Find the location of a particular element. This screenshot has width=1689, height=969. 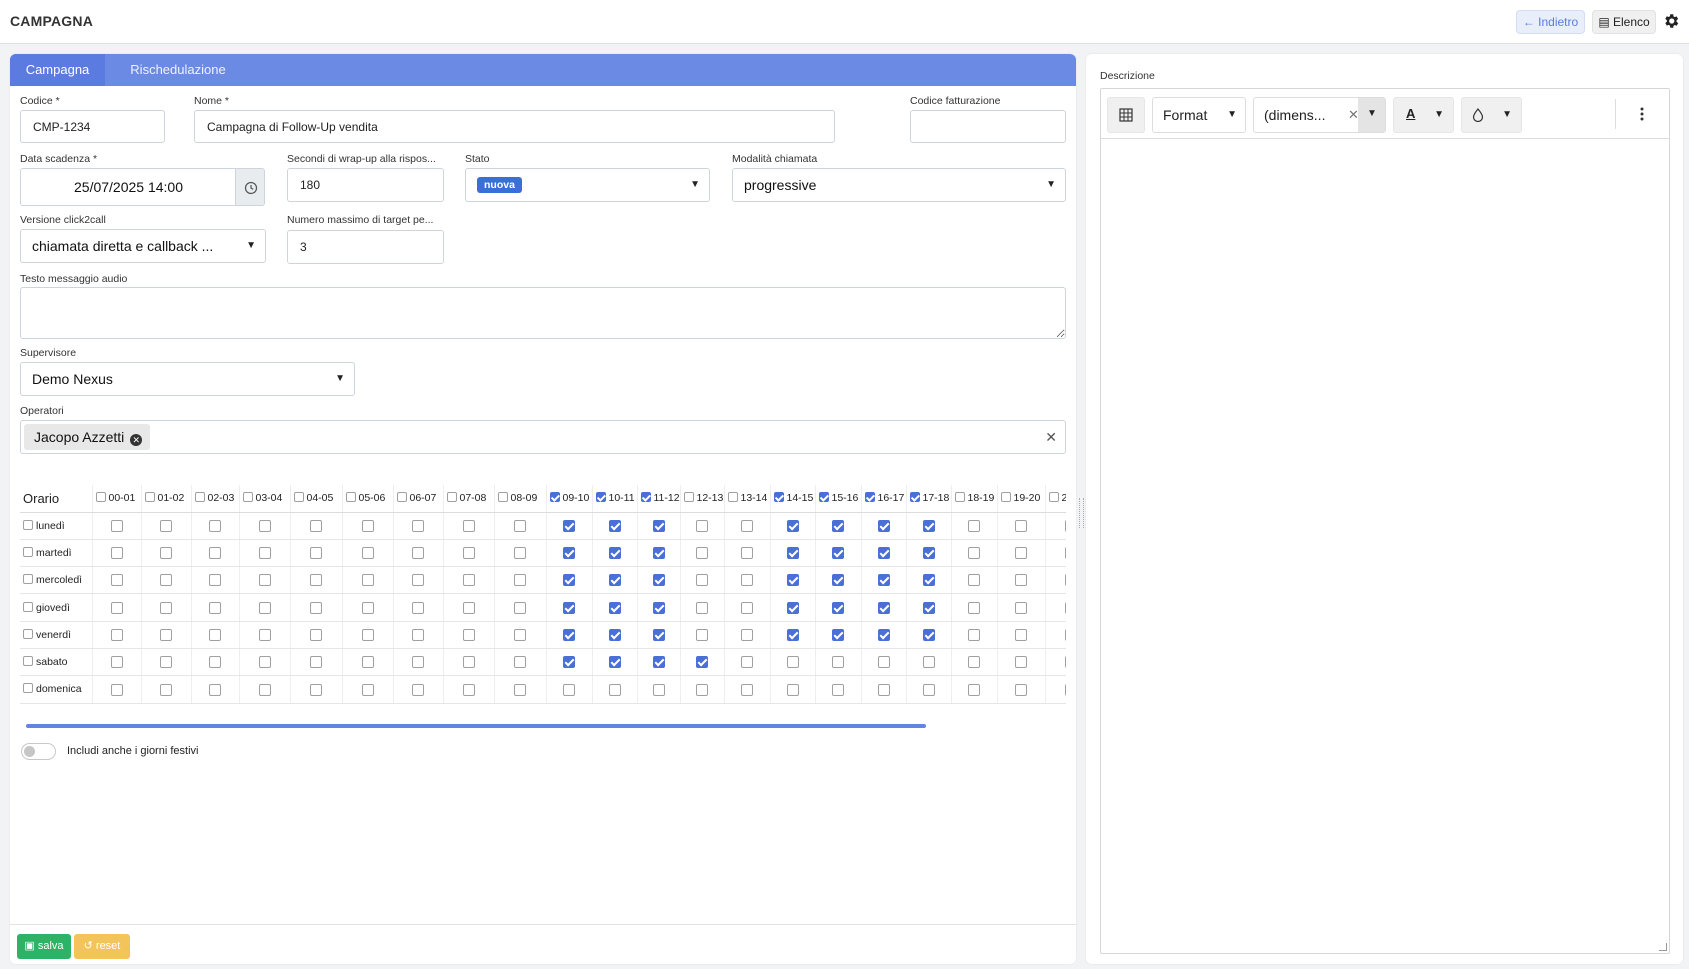

font-size-dropdown: (dimens... ✕ ▼ is located at coordinates (1319, 115).